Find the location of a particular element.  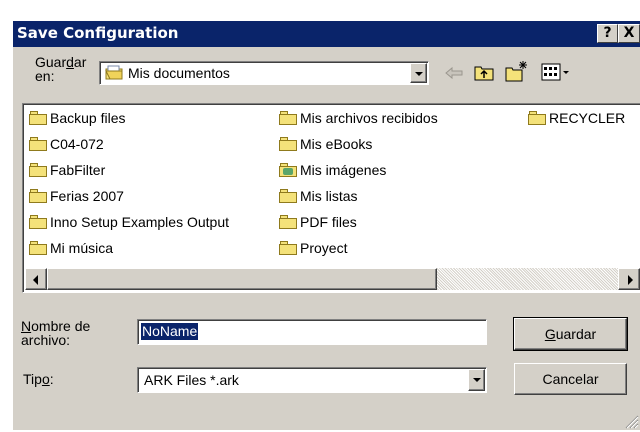

filetype-value: ARK Files *.ark is located at coordinates (191, 380).